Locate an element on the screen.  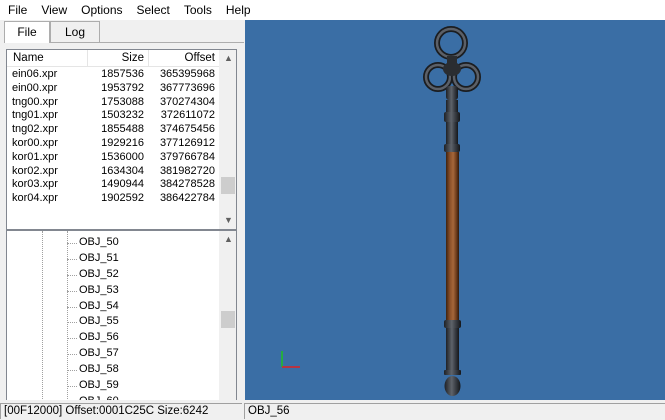
tree-item-label: OBJ_57 is located at coordinates (99, 353).